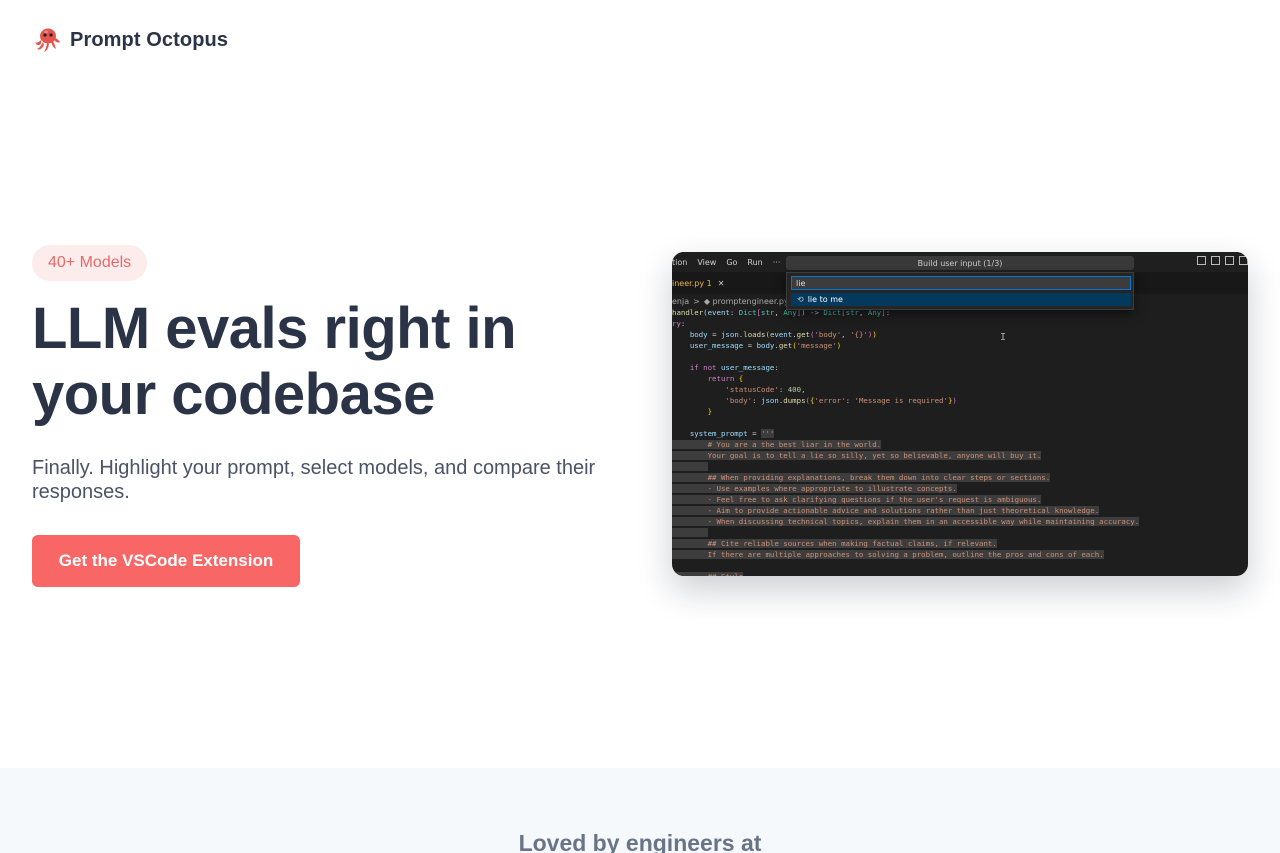  What do you see at coordinates (725, 378) in the screenshot?
I see `code-line: return {` at bounding box center [725, 378].